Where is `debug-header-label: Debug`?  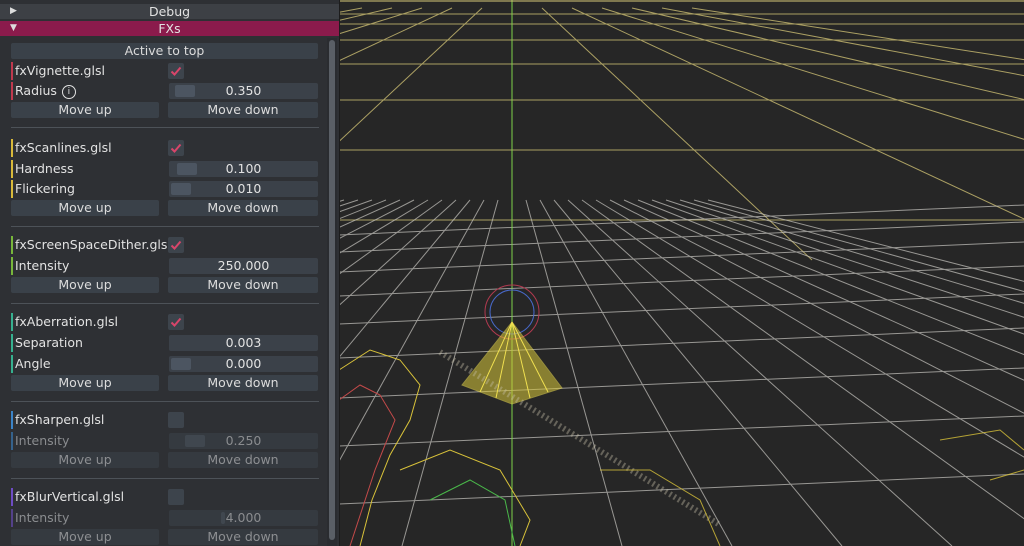 debug-header-label: Debug is located at coordinates (169, 11).